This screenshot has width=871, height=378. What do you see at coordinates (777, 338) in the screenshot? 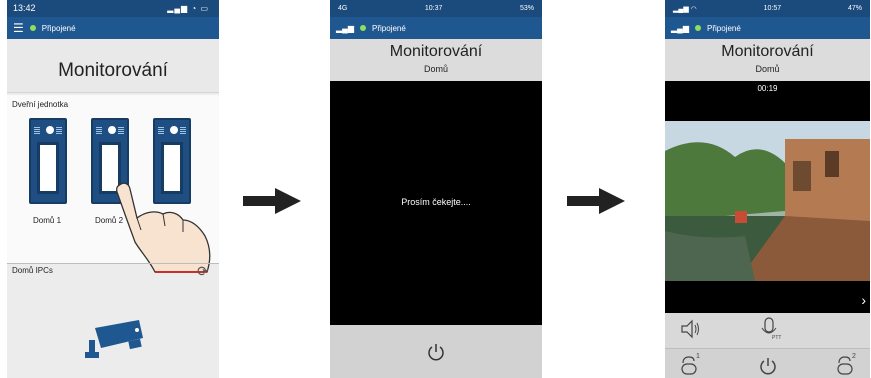
I see `ptt-label: PTT` at bounding box center [777, 338].